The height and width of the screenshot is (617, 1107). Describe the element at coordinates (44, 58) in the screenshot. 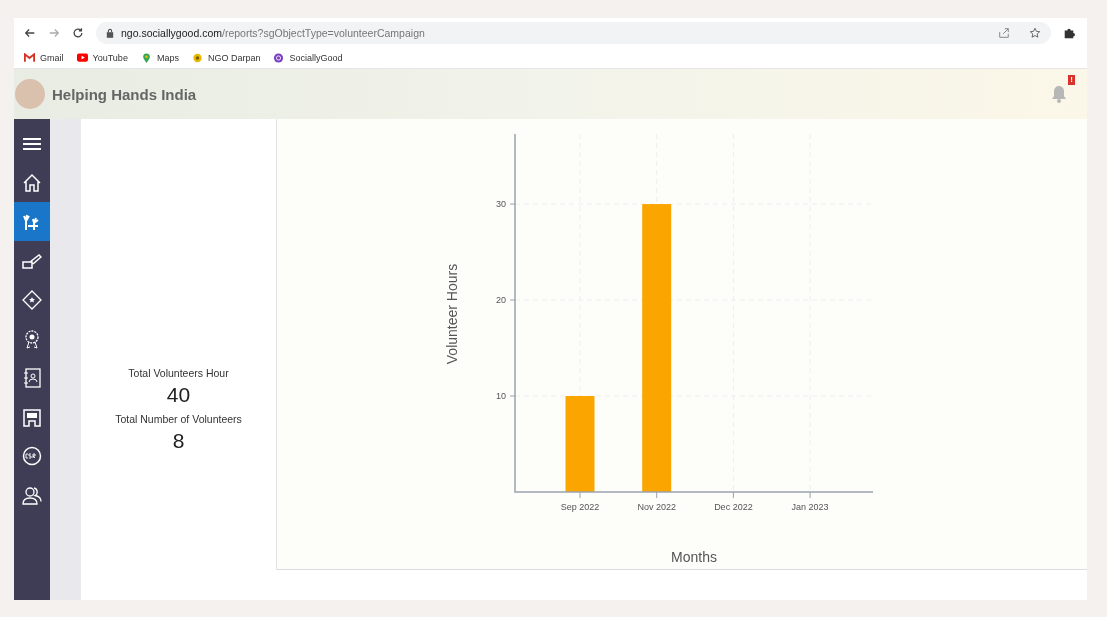

I see `bookmark-link: Gmail` at that location.